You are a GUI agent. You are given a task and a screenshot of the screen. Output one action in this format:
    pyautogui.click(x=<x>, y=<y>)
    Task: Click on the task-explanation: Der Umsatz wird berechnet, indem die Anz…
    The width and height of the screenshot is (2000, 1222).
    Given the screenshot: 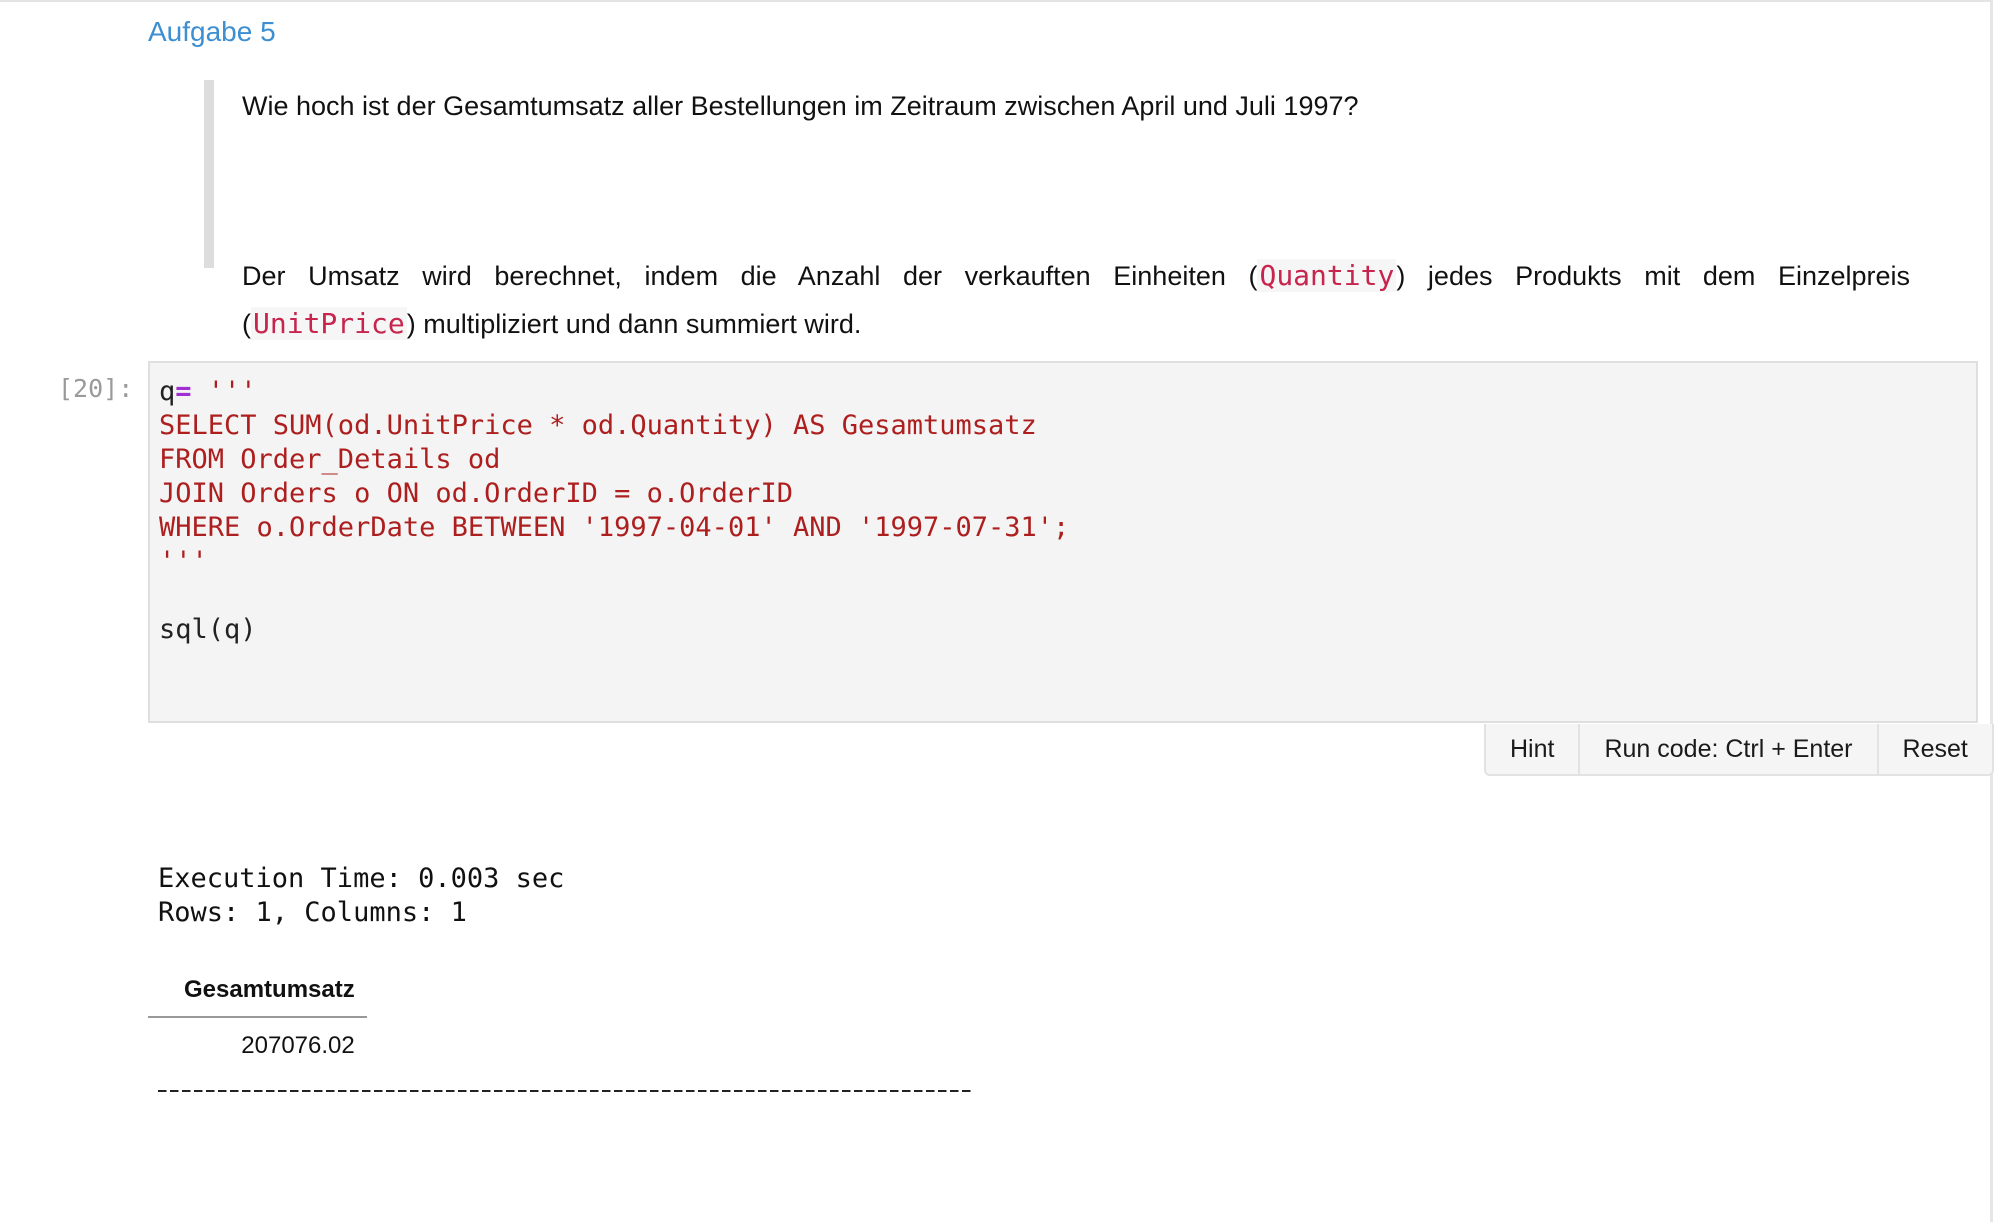 What is the action you would take?
    pyautogui.click(x=1076, y=300)
    